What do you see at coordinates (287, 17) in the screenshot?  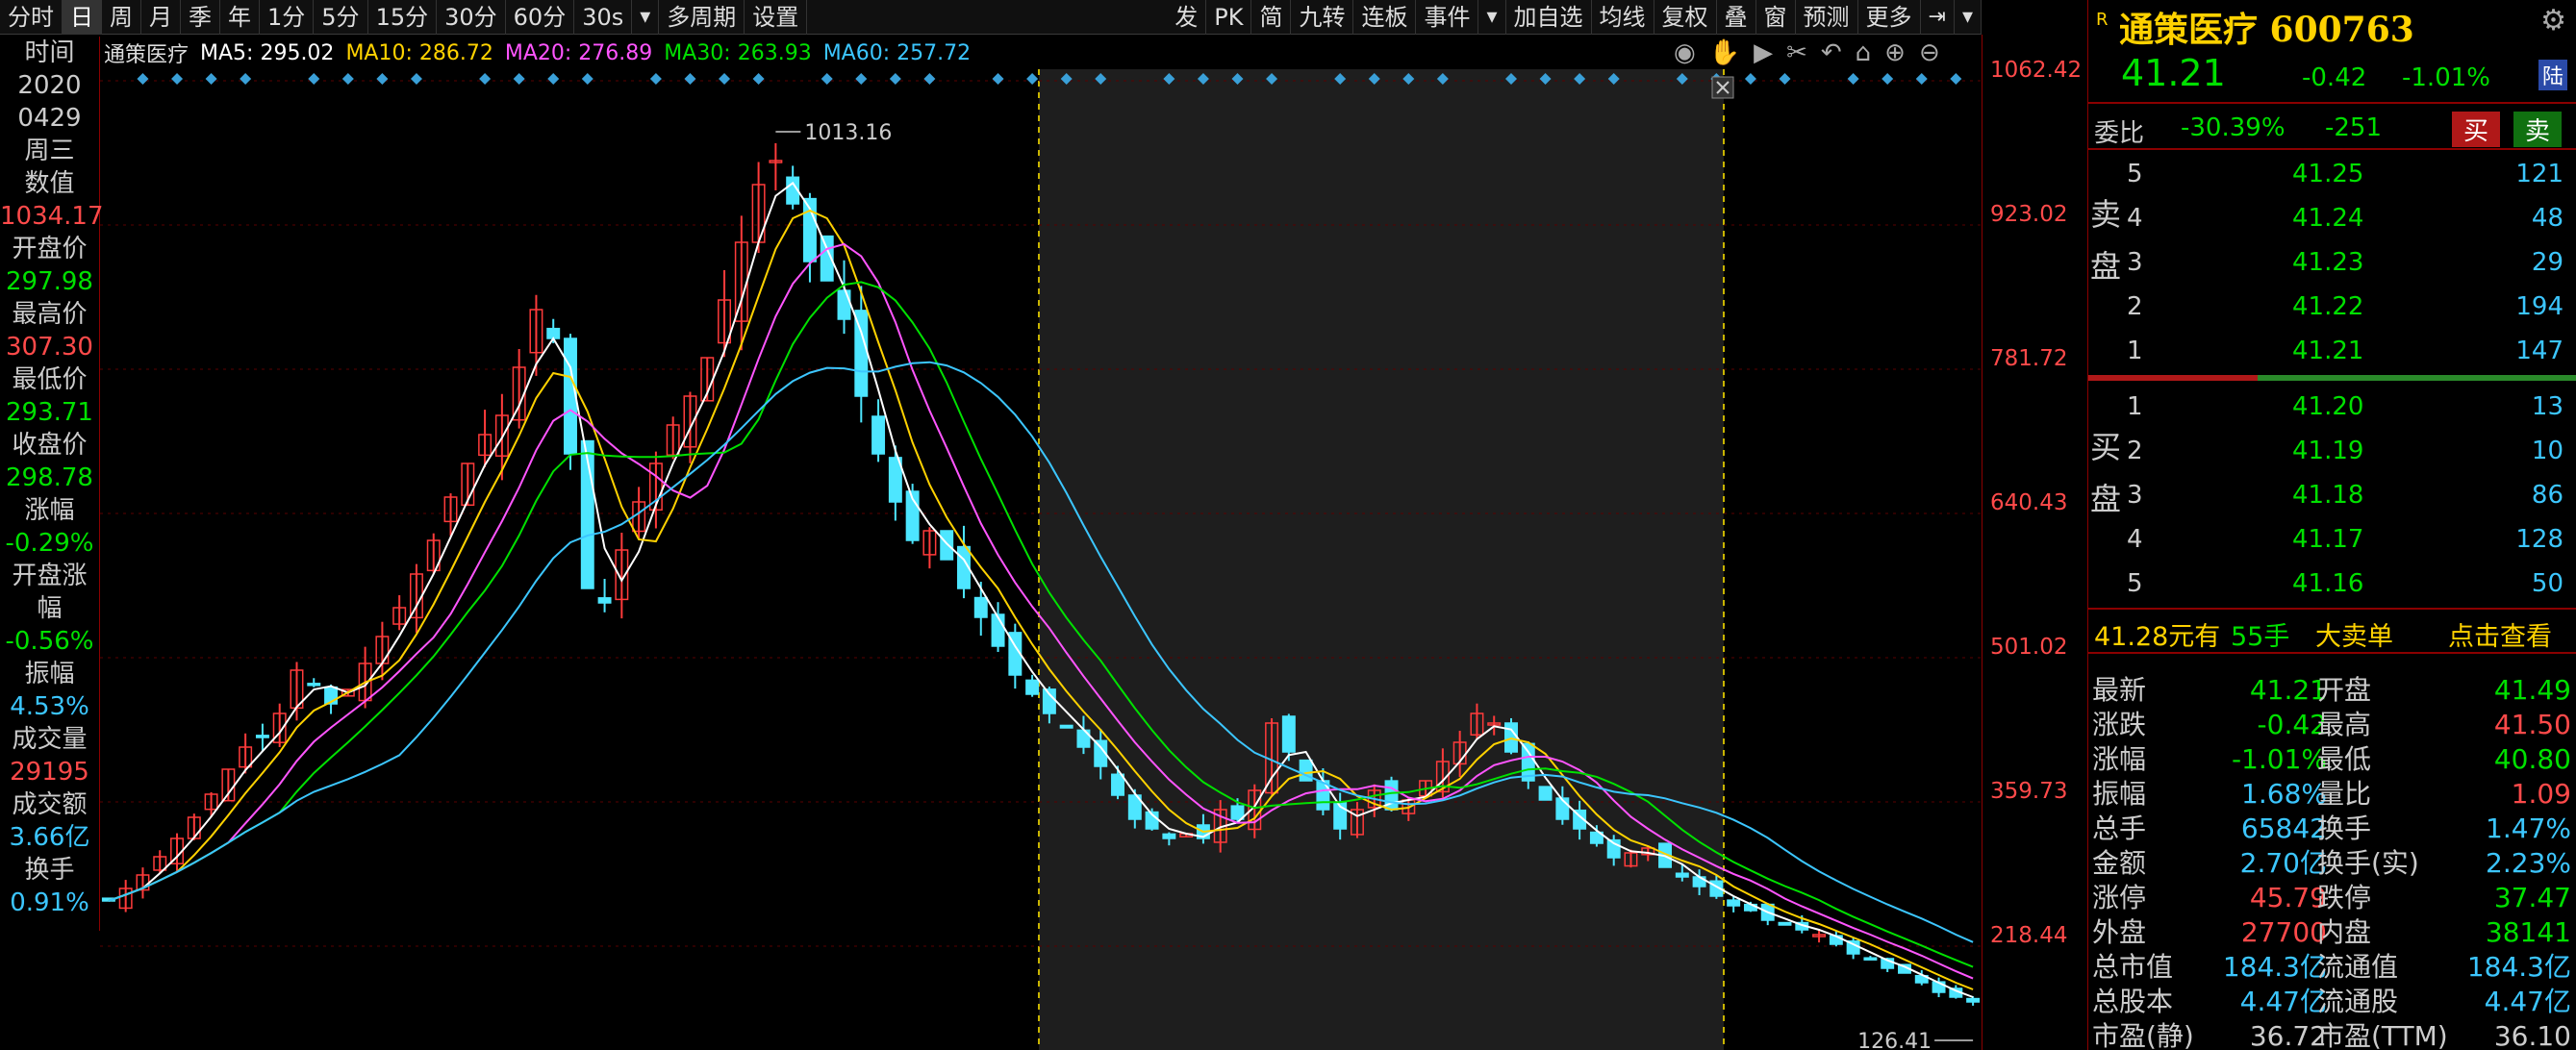 I see `period-tab: 1分` at bounding box center [287, 17].